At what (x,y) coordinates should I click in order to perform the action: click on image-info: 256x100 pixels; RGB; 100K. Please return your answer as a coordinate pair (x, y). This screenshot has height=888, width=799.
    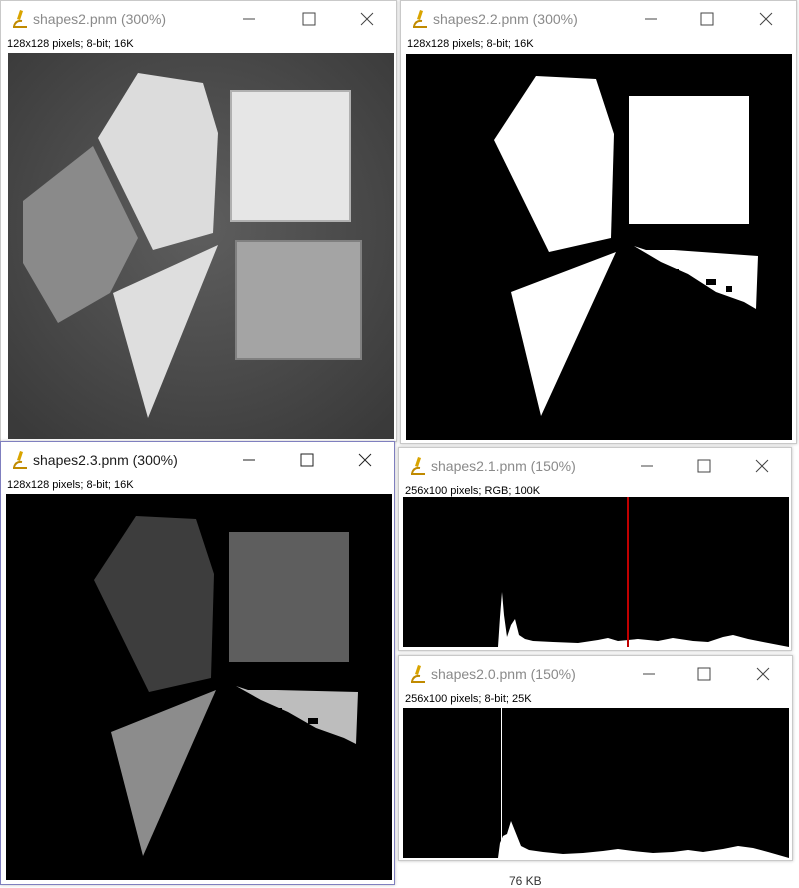
    Looking at the image, I should click on (473, 491).